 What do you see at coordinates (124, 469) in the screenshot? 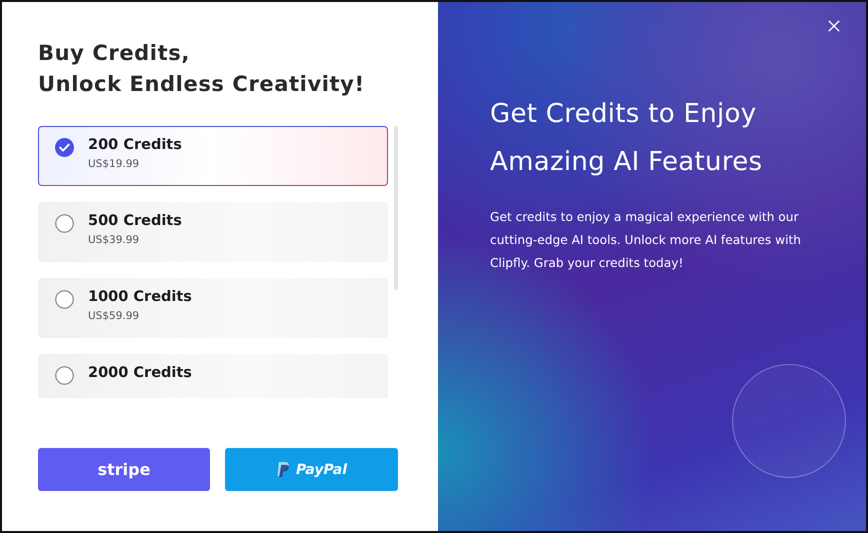
I see `stripe-button: stripe` at bounding box center [124, 469].